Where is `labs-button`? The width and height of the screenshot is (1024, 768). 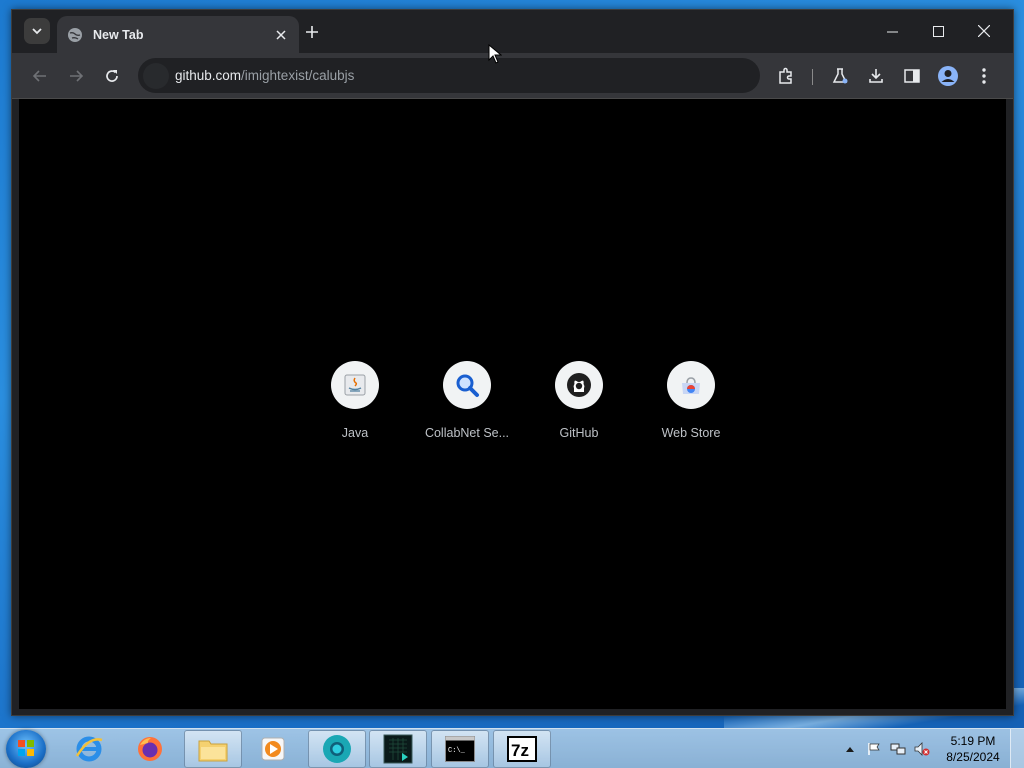 labs-button is located at coordinates (840, 76).